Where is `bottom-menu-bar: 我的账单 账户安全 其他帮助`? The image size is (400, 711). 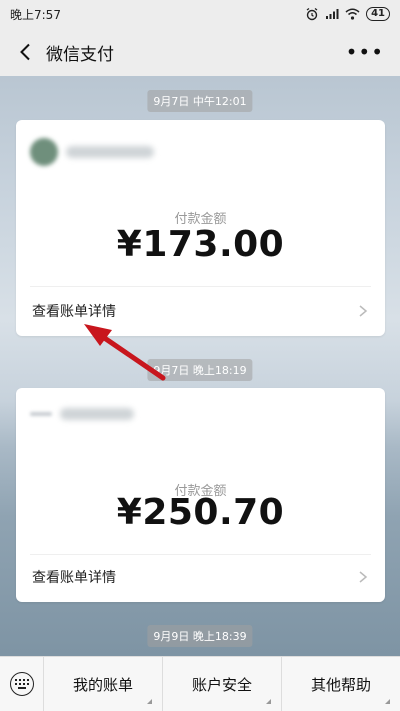 bottom-menu-bar: 我的账单 账户安全 其他帮助 is located at coordinates (200, 683).